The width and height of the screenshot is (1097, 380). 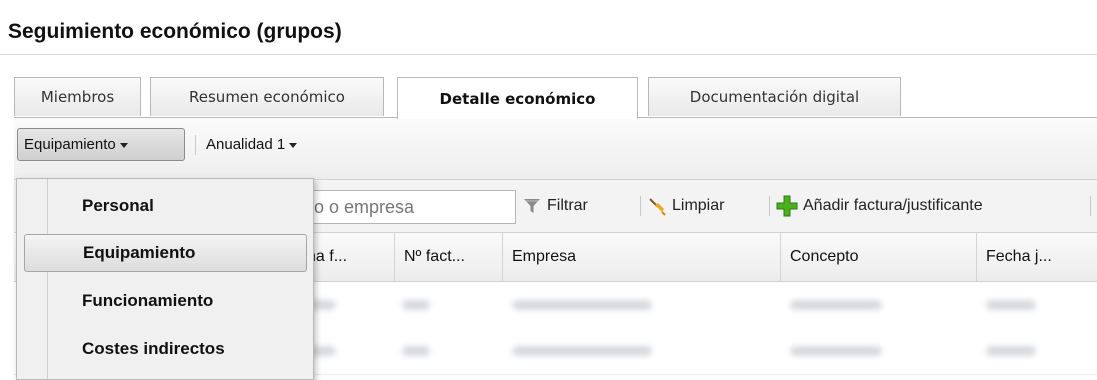 What do you see at coordinates (824, 256) in the screenshot?
I see `column-header-label: Concepto` at bounding box center [824, 256].